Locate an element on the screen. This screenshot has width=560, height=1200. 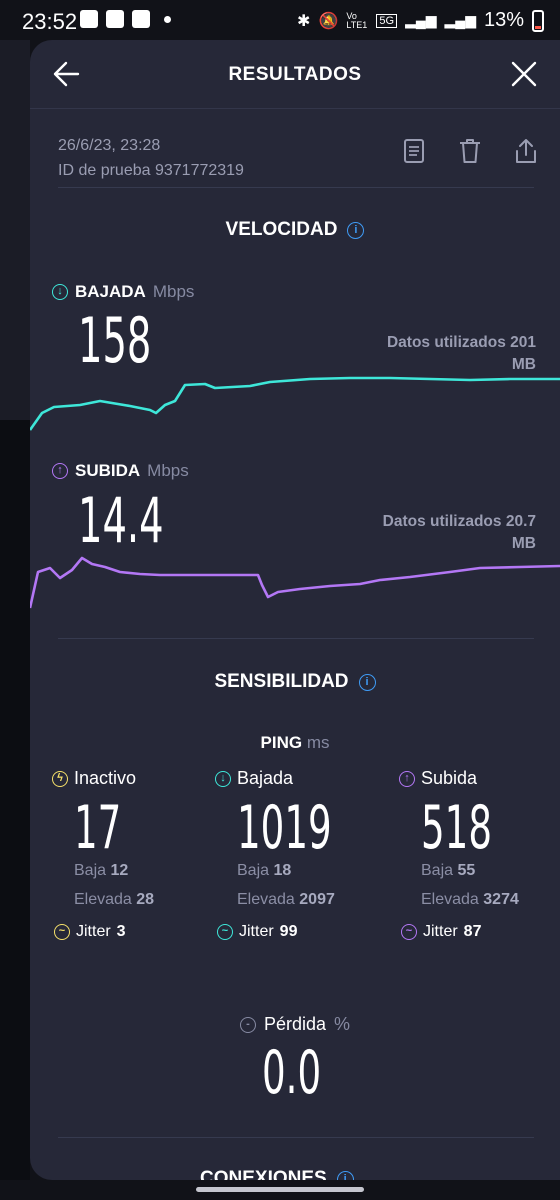
ping-idle-label: ϟ Inactivo is located at coordinates (94, 778).